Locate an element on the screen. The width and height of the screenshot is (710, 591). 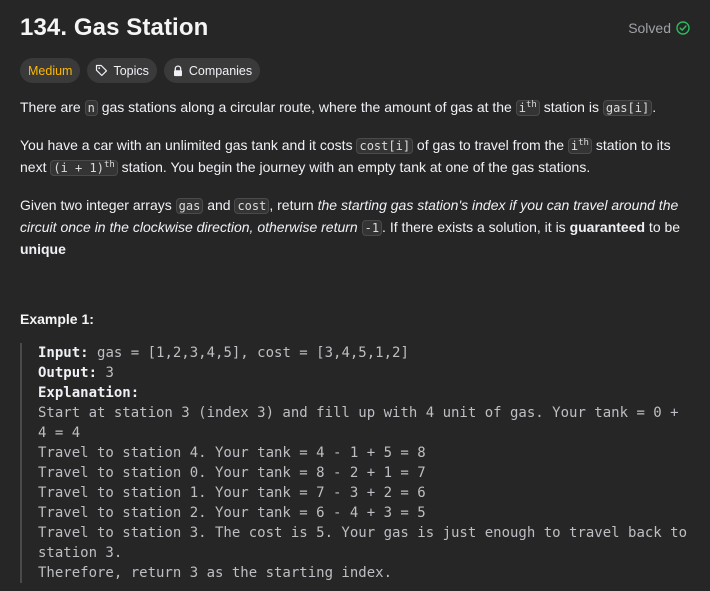
problem-title: 134. Gas Station is located at coordinates (114, 28).